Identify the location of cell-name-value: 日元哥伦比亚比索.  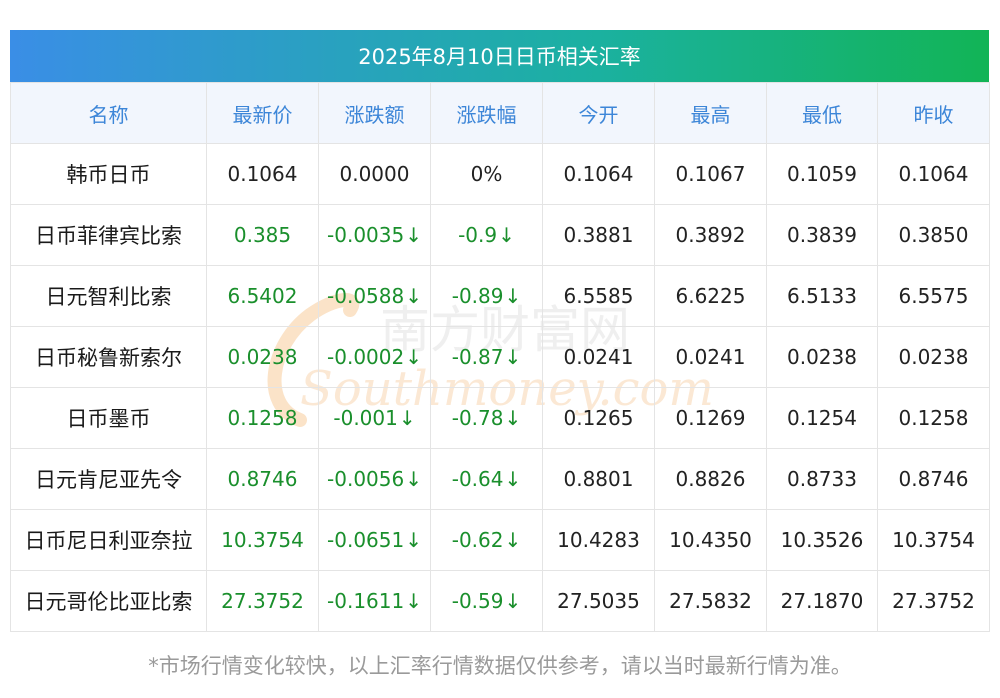
(108, 602).